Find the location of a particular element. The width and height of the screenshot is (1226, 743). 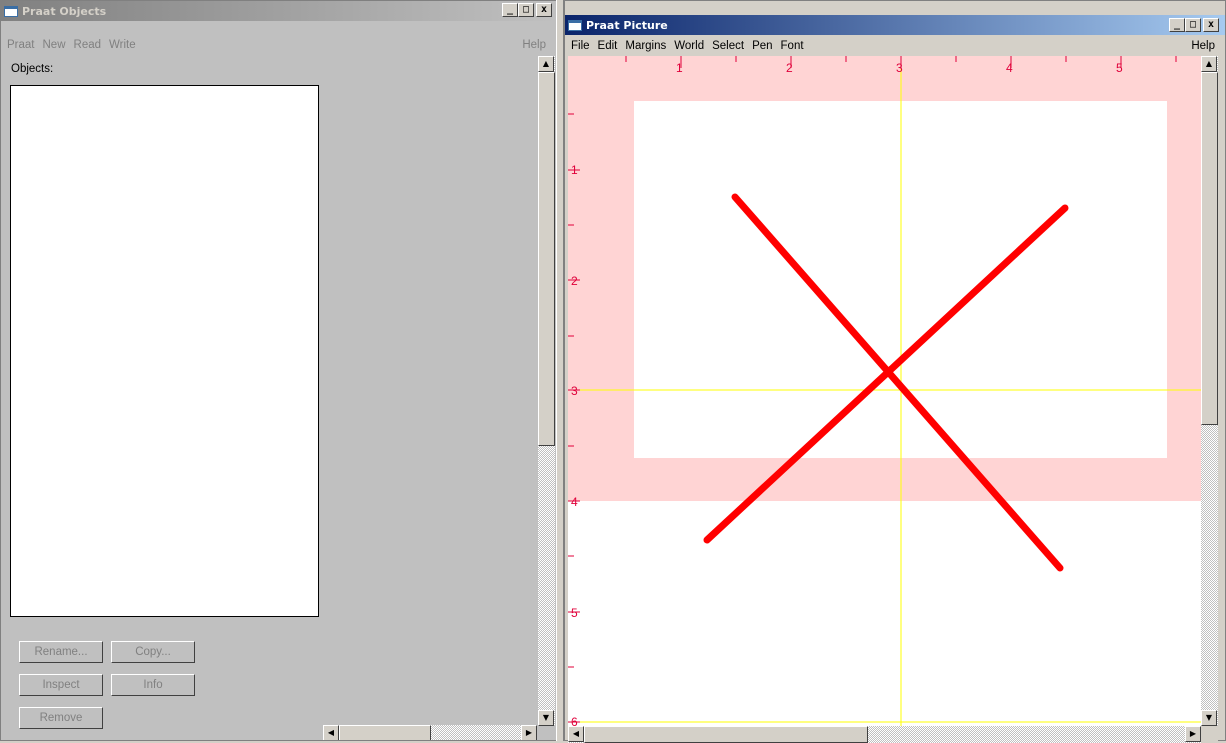

objects-vertical-scrollbar: ▲ ▼ is located at coordinates (546, 391).